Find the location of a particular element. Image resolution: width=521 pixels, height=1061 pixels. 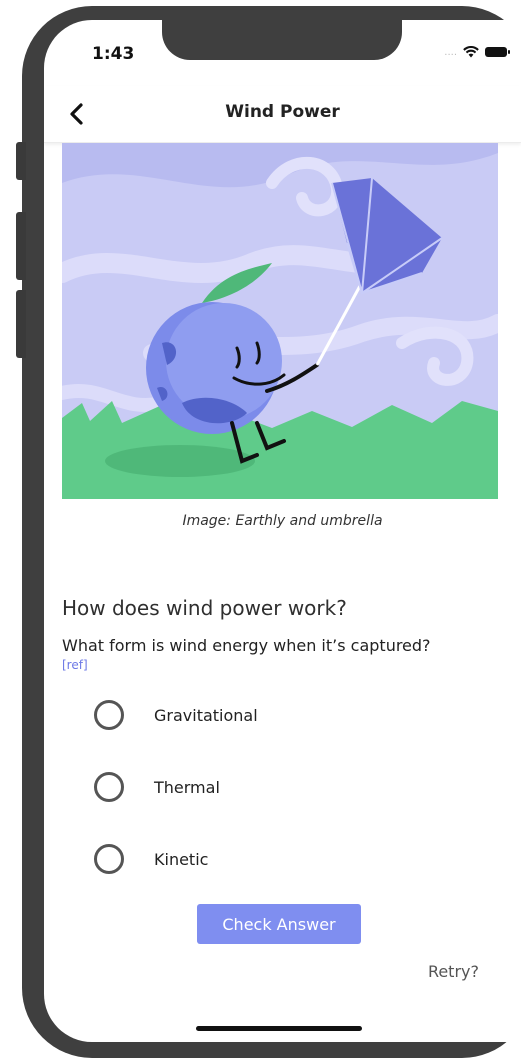

volume-down-button is located at coordinates (21, 324).